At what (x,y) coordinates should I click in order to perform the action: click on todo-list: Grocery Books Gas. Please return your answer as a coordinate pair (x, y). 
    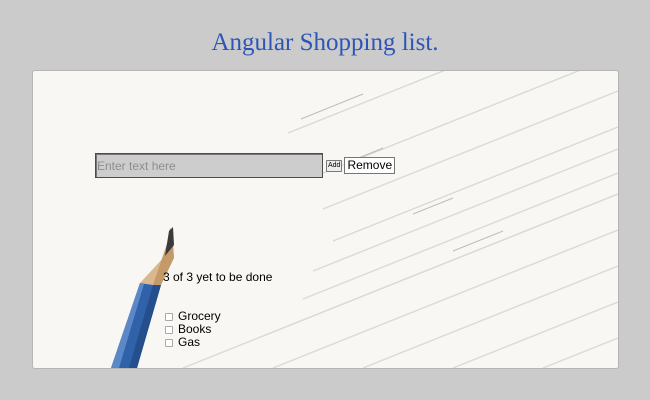
    Looking at the image, I should click on (192, 329).